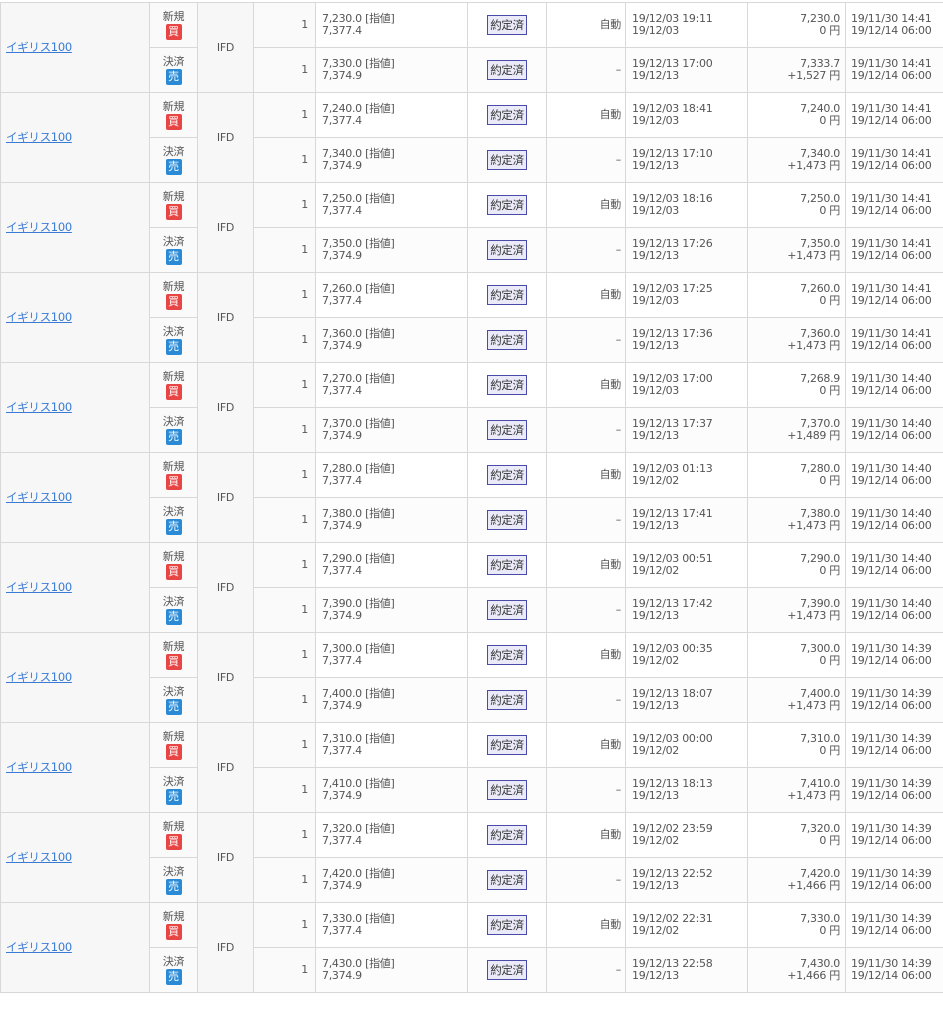 This screenshot has height=1024, width=943. Describe the element at coordinates (391, 880) in the screenshot. I see `price-cell: 7,420.0 [指値] 7,374.9` at that location.